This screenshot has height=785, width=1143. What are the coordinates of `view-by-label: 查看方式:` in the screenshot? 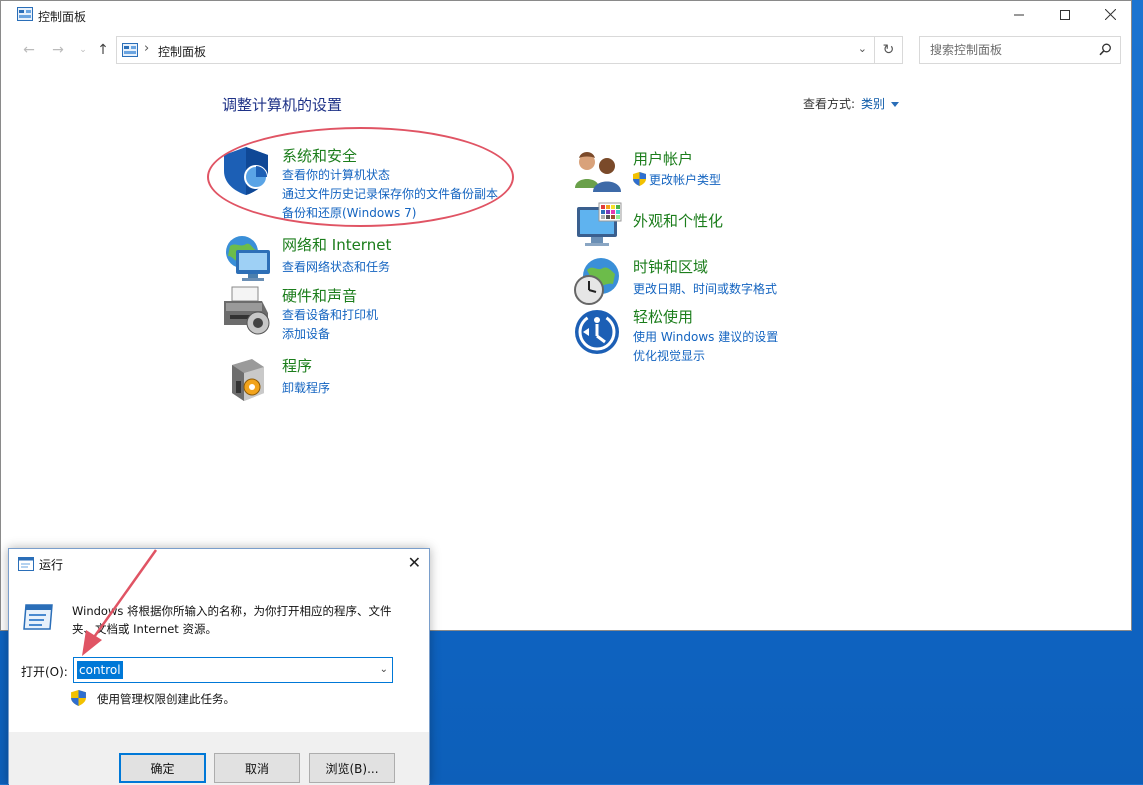 It's located at (829, 104).